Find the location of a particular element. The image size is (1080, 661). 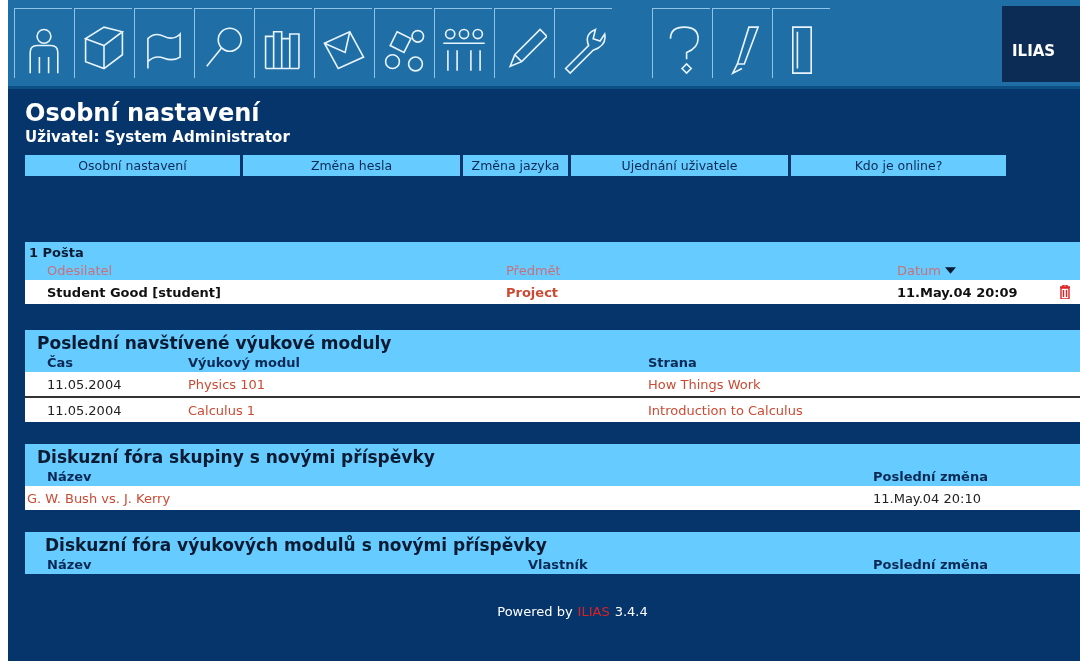

footer-text: Powered by is located at coordinates (535, 611).